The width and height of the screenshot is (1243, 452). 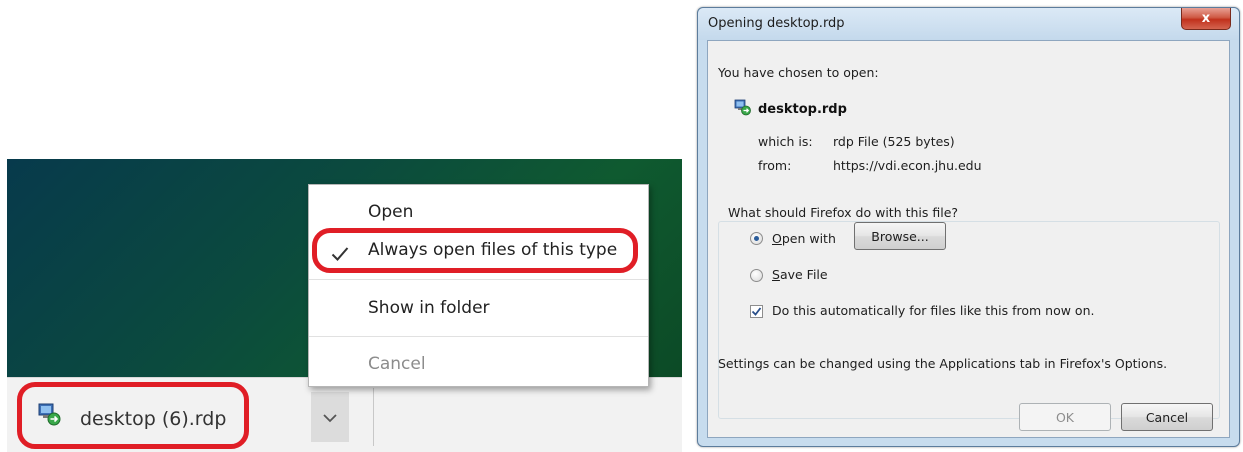 I want to click on download-file-name: desktop (6).rdp, so click(x=153, y=419).